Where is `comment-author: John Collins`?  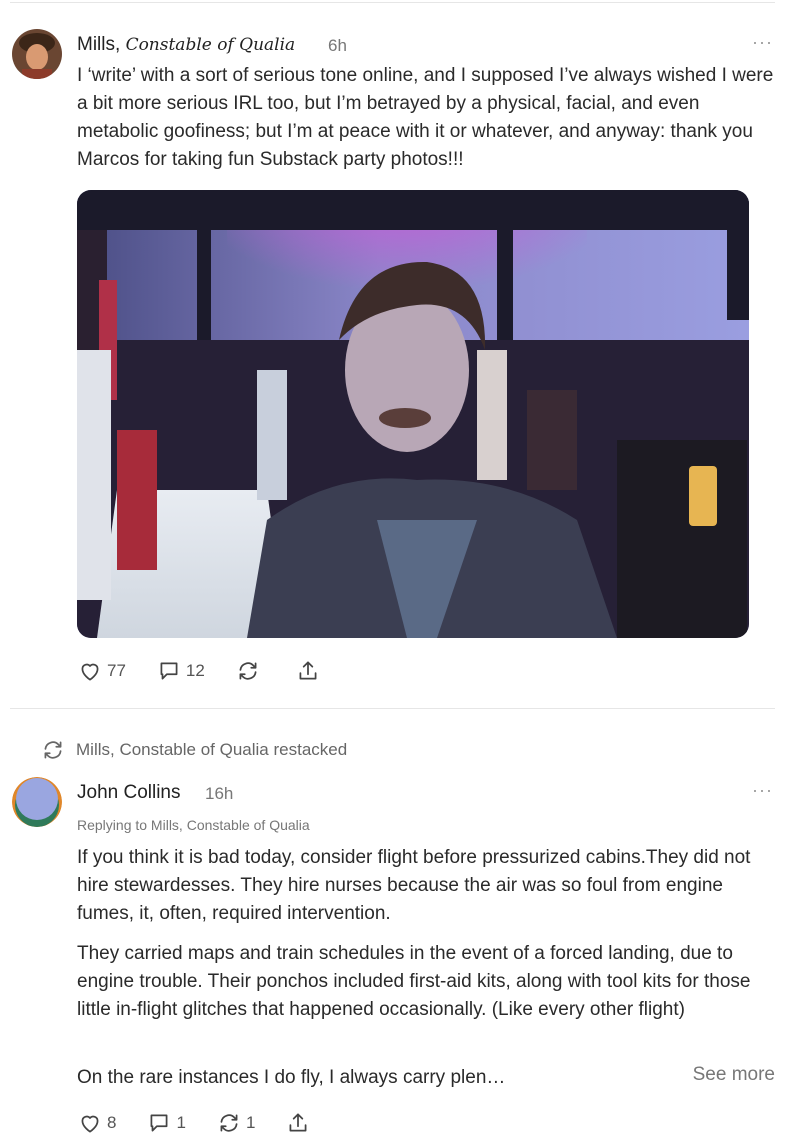 comment-author: John Collins is located at coordinates (129, 793).